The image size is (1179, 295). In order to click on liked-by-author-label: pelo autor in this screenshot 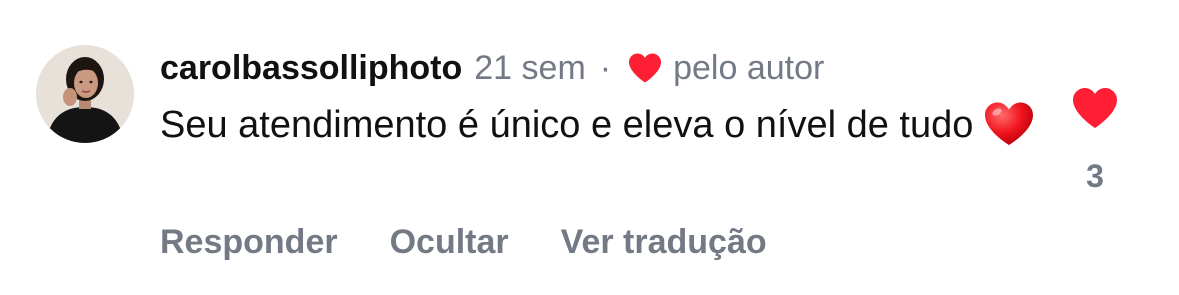, I will do `click(749, 67)`.